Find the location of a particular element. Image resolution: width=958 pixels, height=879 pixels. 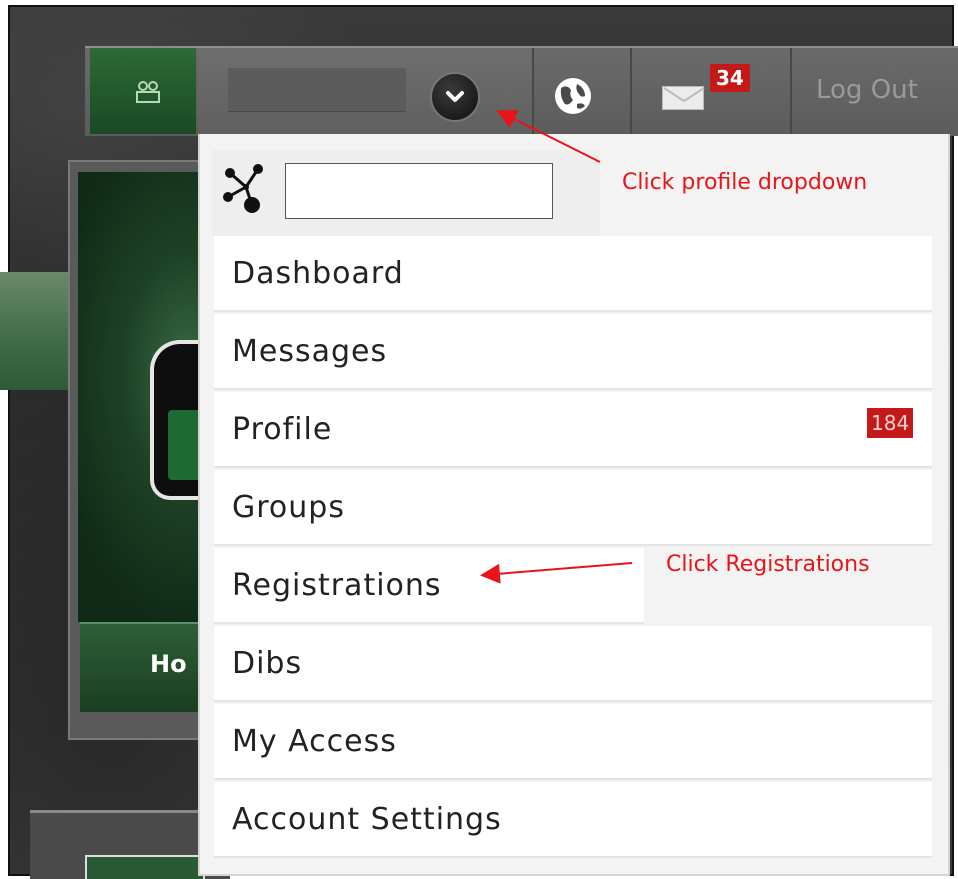

background-bottom-tab is located at coordinates (145, 867).